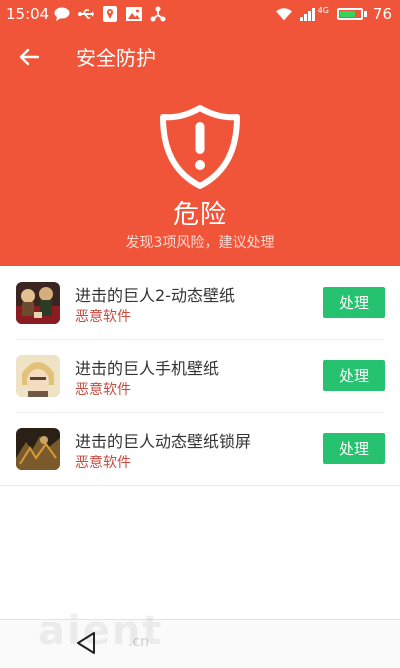  Describe the element at coordinates (200, 485) in the screenshot. I see `divider` at that location.